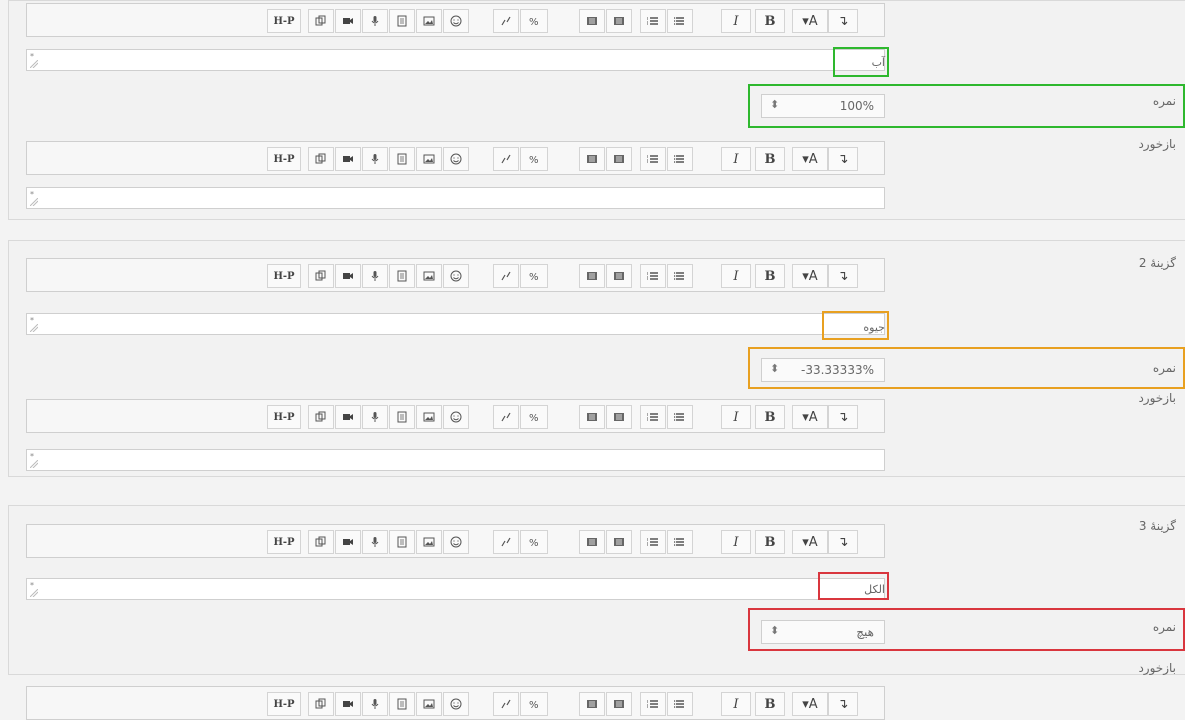 Image resolution: width=1185 pixels, height=720 pixels. I want to click on grade-select: ⬍ -33.33333%, so click(823, 370).